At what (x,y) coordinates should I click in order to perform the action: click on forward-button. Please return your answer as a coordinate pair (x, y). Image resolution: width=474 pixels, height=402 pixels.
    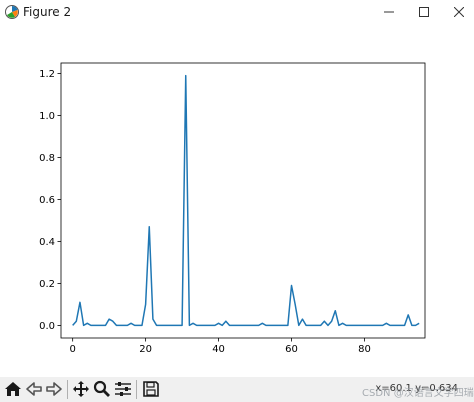
    Looking at the image, I should click on (54, 389).